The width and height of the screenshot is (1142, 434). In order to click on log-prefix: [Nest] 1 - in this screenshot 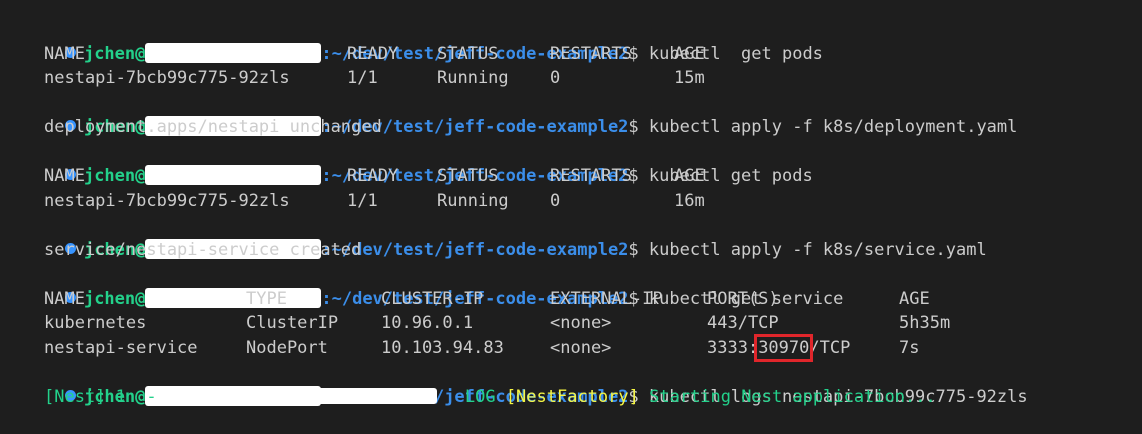, I will do `click(100, 396)`.